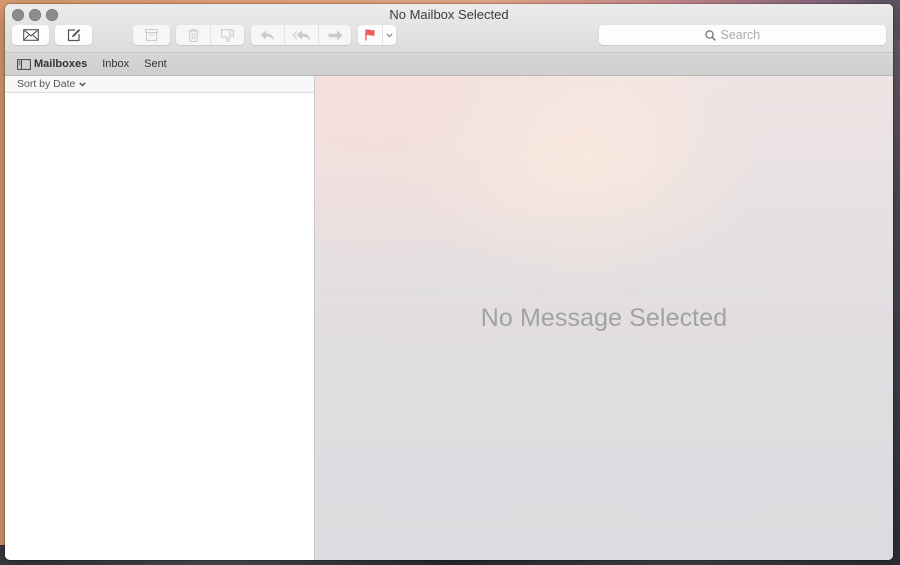 The height and width of the screenshot is (565, 900). I want to click on envelope-icon, so click(30, 35).